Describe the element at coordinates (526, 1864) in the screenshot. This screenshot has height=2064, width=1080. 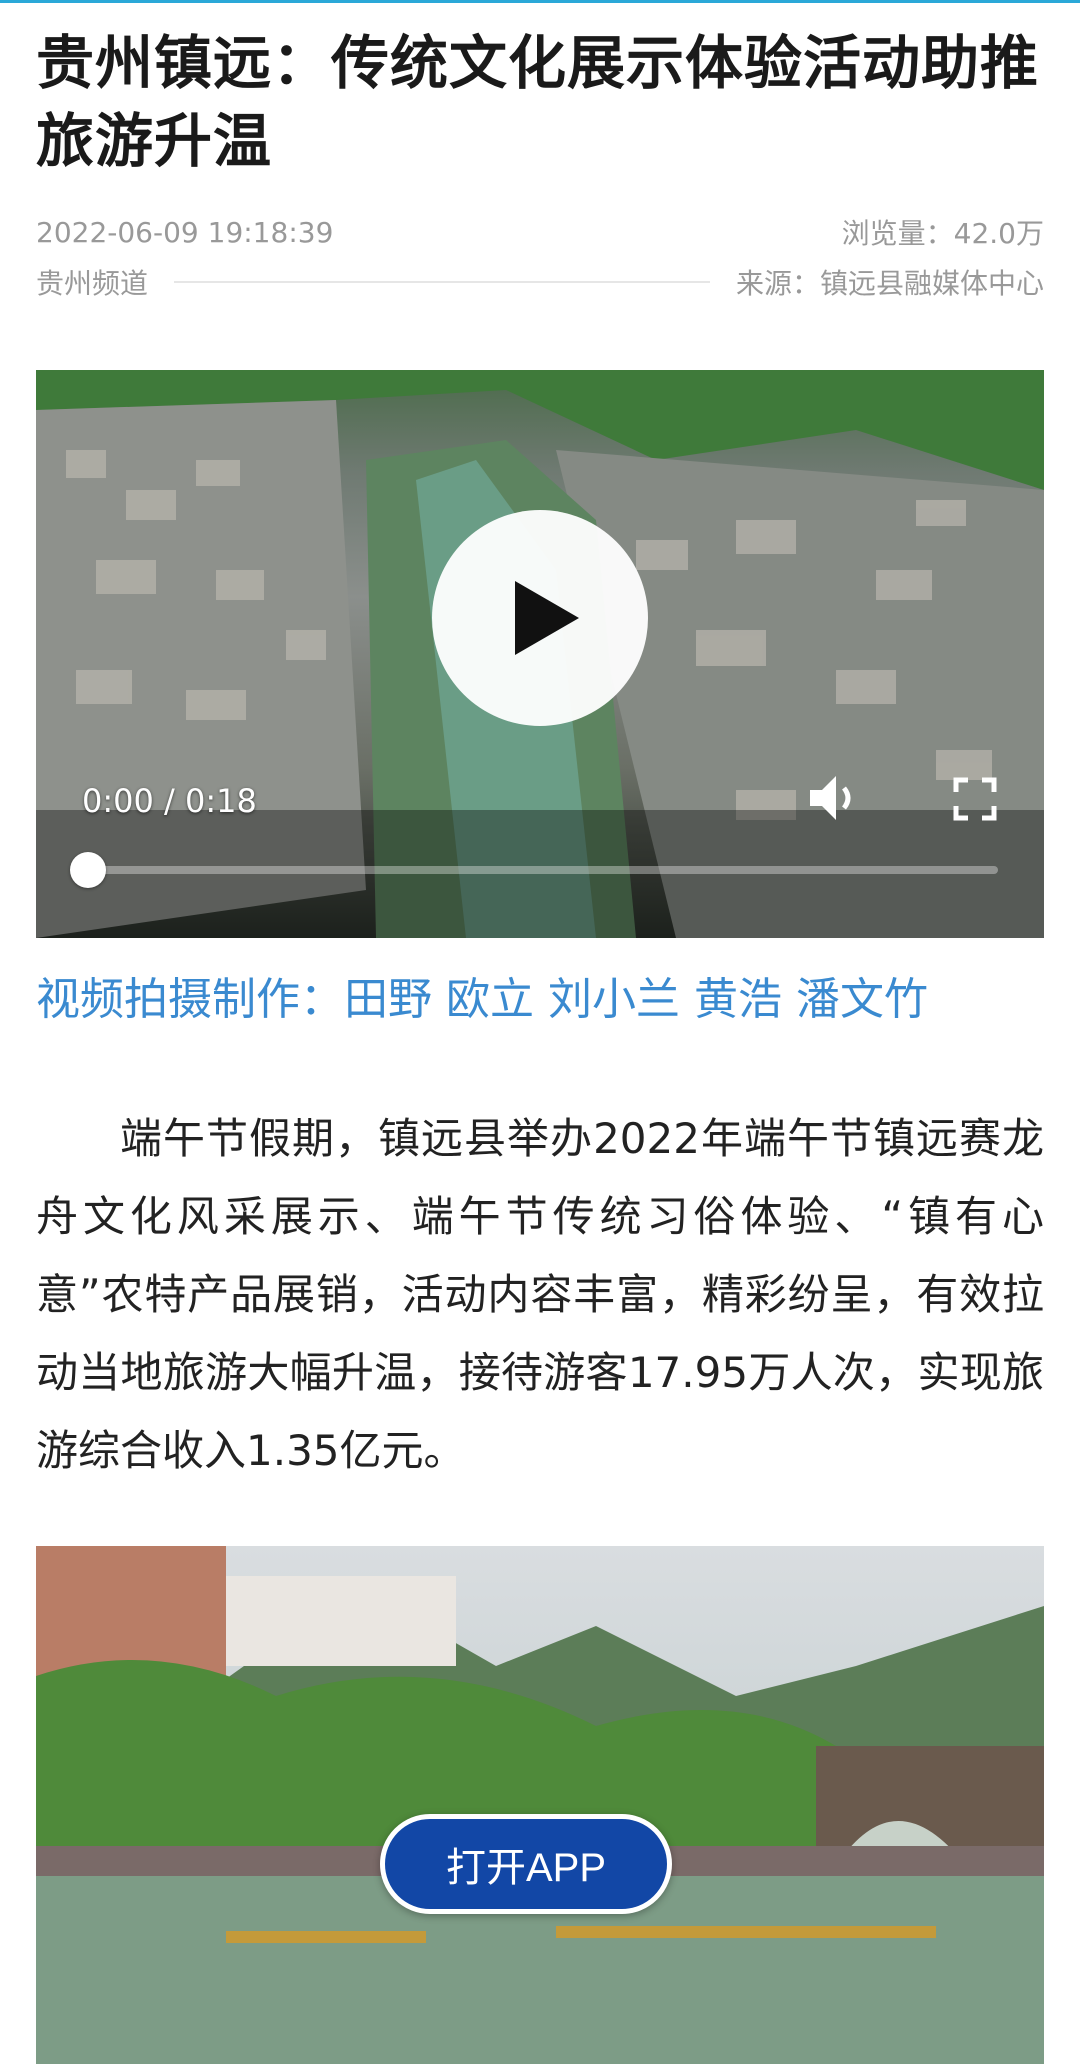
I see `open-app-button: 打开APP` at that location.